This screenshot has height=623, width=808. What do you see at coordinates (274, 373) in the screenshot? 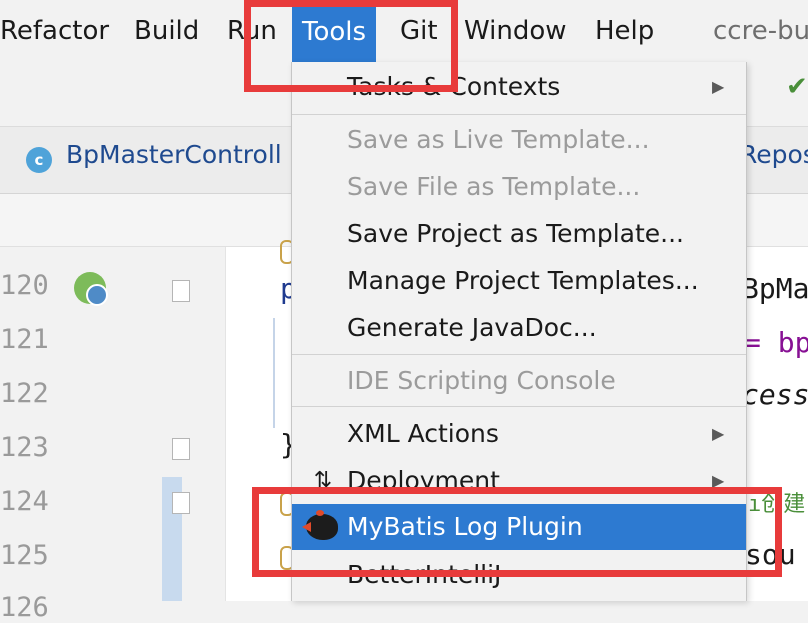
I see `indent-guide` at bounding box center [274, 373].